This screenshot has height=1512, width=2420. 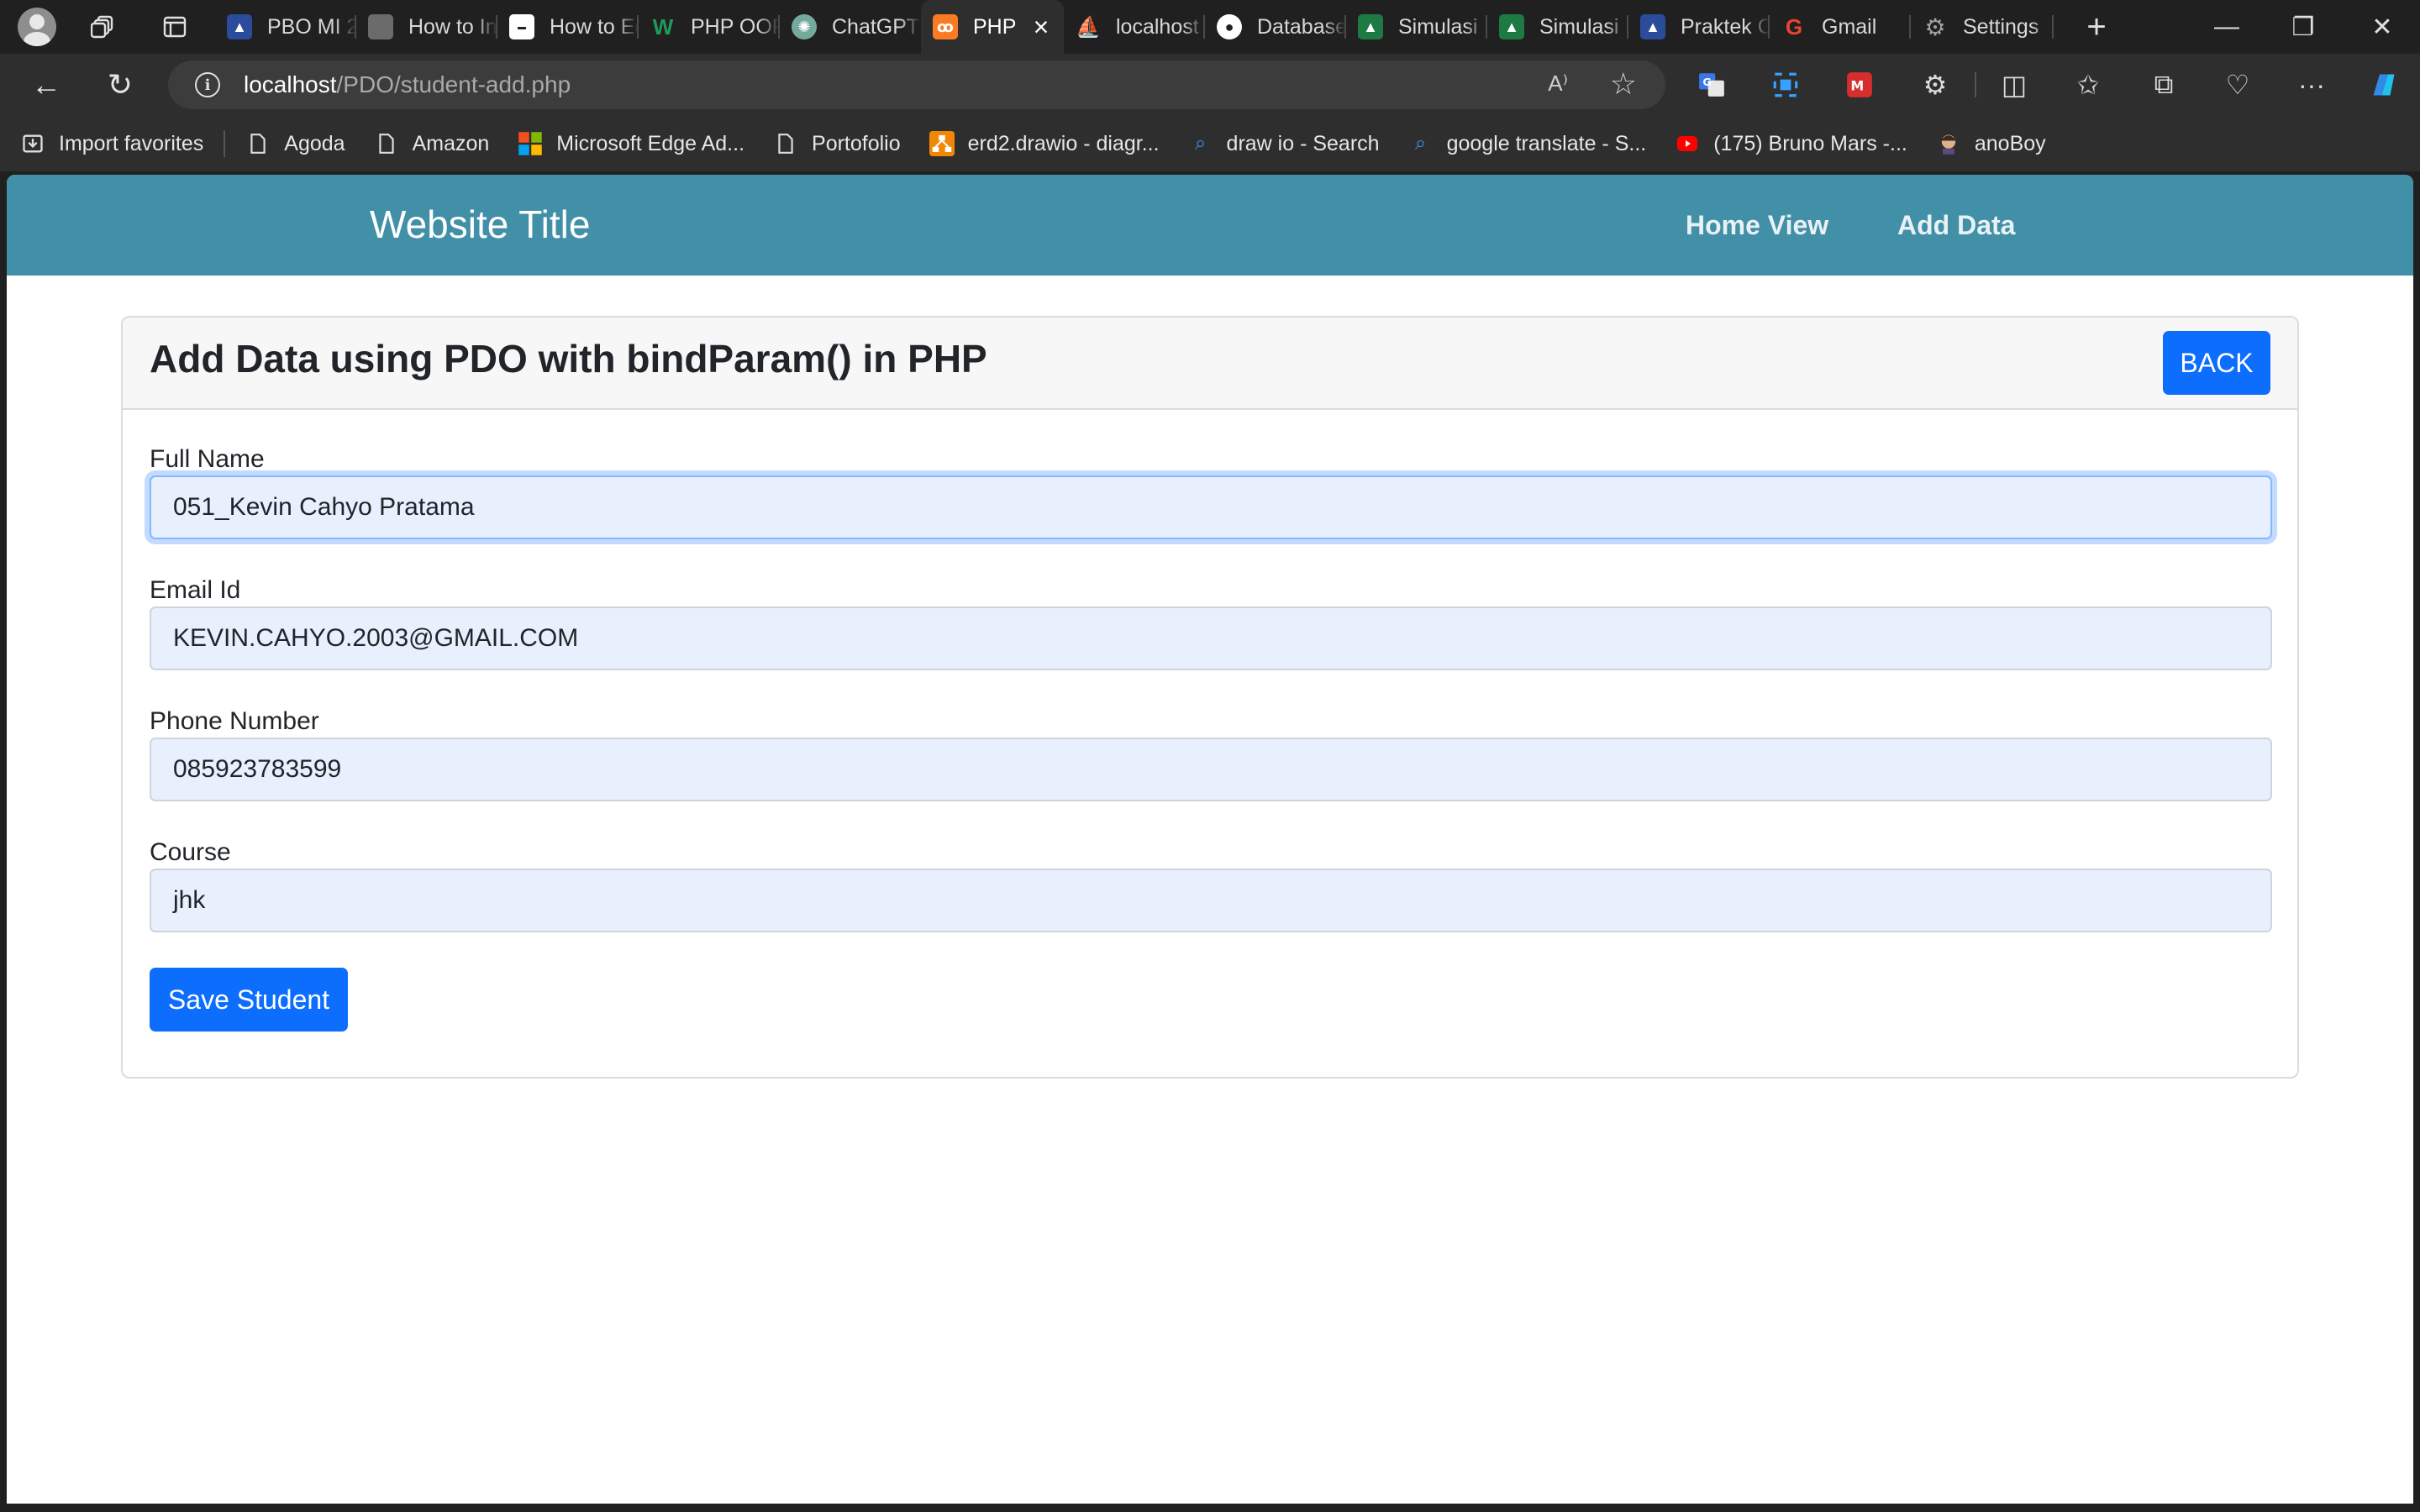 I want to click on minimize-button: —, so click(x=2227, y=27).